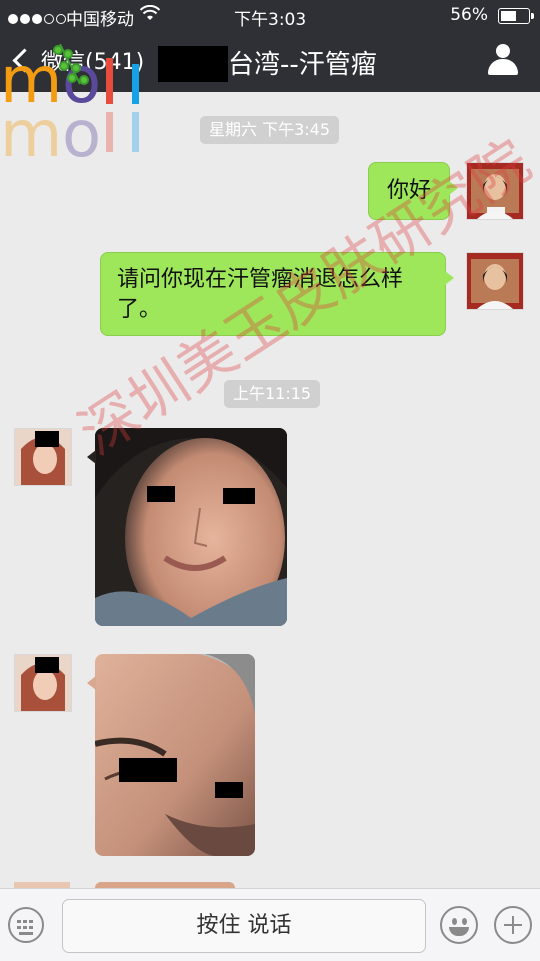 This screenshot has height=961, width=540. What do you see at coordinates (459, 925) in the screenshot?
I see `emoji-icon` at bounding box center [459, 925].